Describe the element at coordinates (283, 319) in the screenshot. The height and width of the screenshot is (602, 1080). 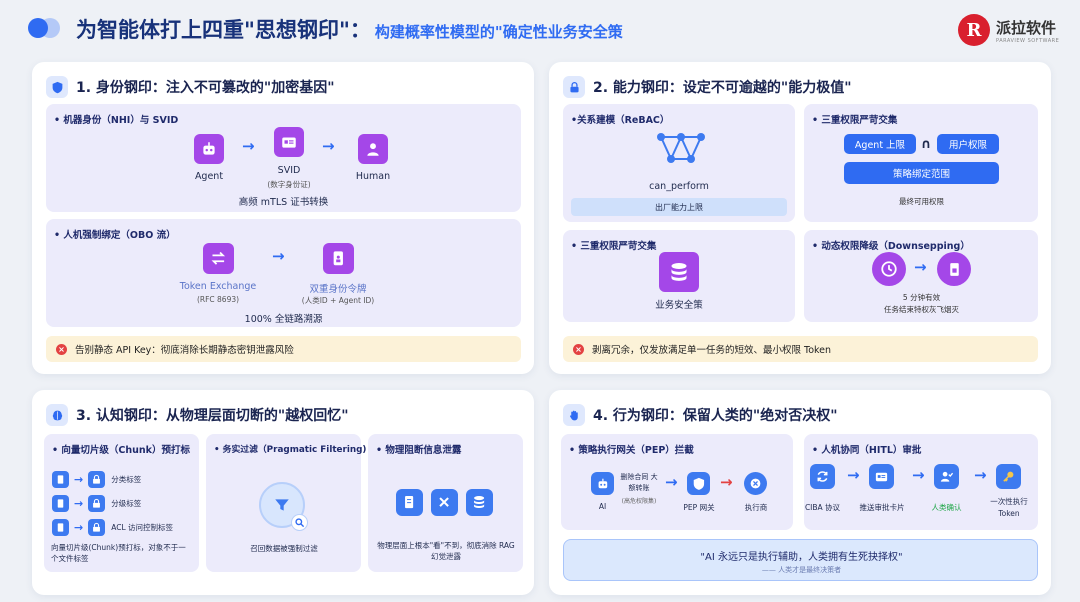
I see `panel-footer: 100% 全链路溯源` at that location.